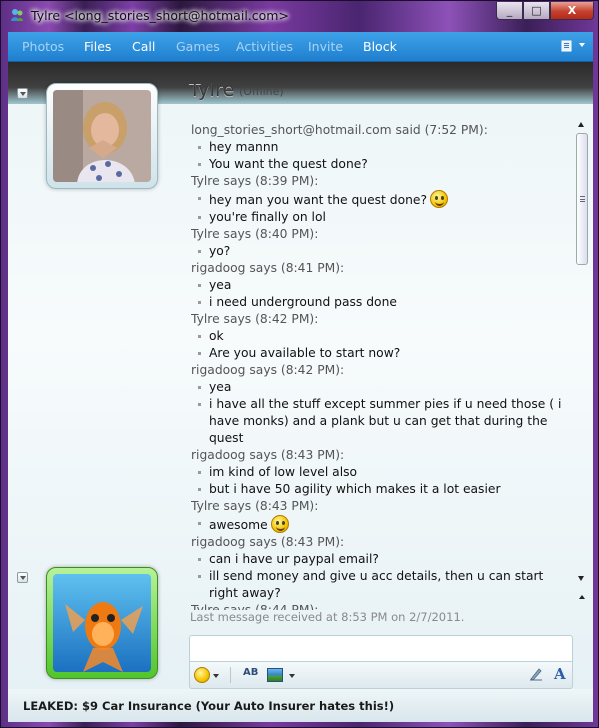  I want to click on menu-block: Block, so click(380, 46).